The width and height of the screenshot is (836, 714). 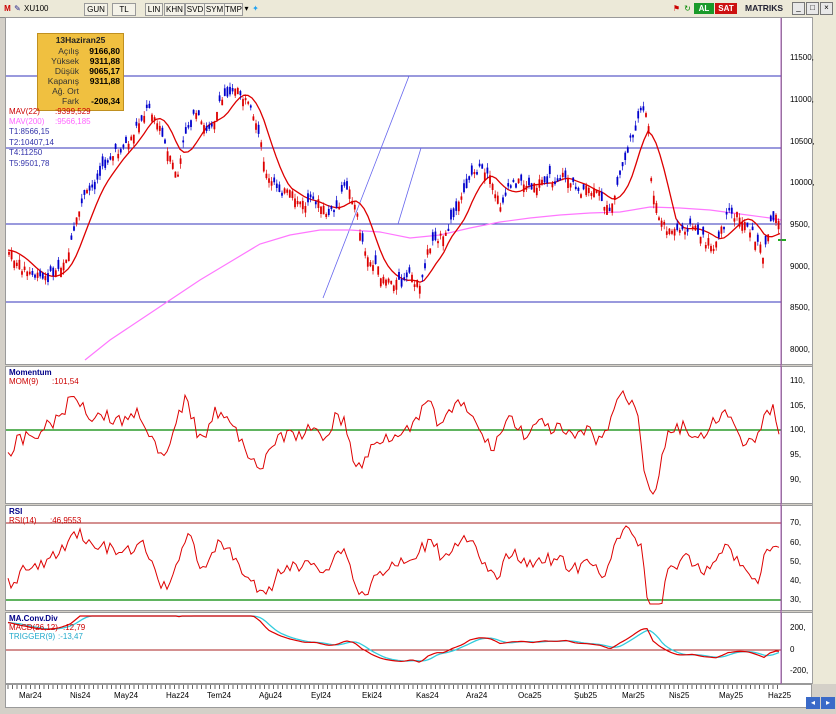 I want to click on x-tick-label: Şub25, so click(x=586, y=695).